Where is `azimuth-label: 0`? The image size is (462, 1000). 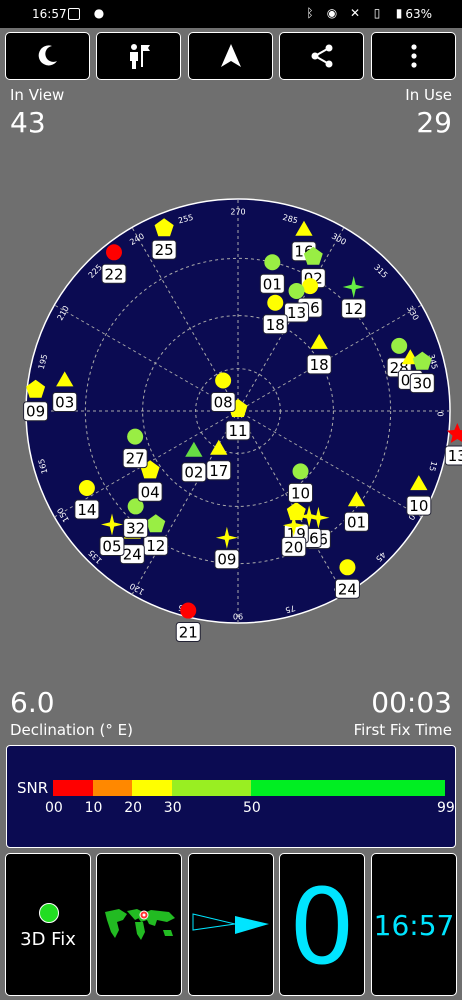 azimuth-label: 0 is located at coordinates (439, 413).